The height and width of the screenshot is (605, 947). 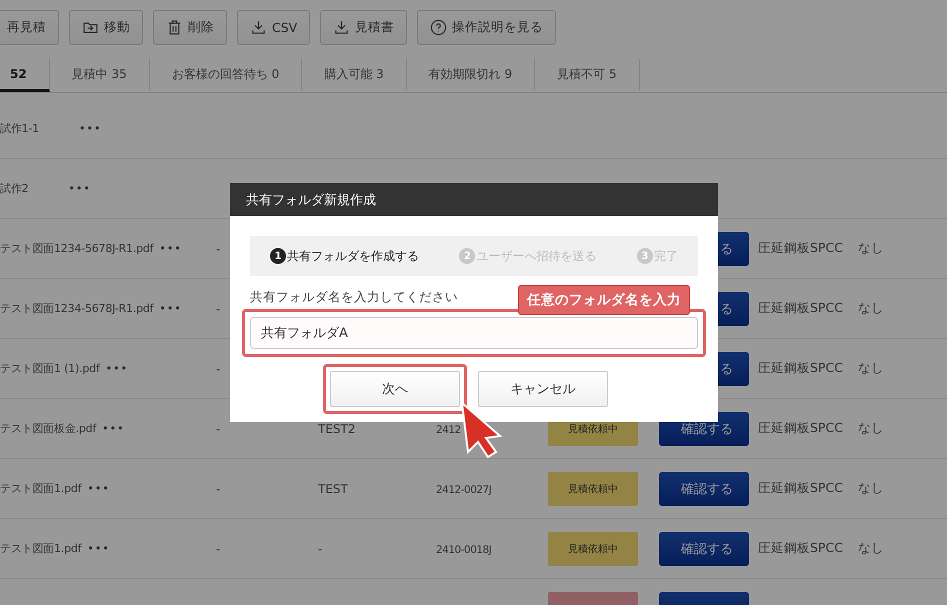 What do you see at coordinates (100, 75) in the screenshot?
I see `tab: 見積中 35` at bounding box center [100, 75].